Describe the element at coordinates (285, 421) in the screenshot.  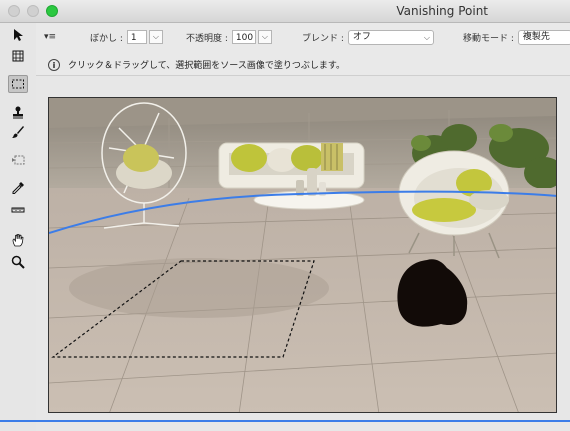
I see `plane-grid-edge` at that location.